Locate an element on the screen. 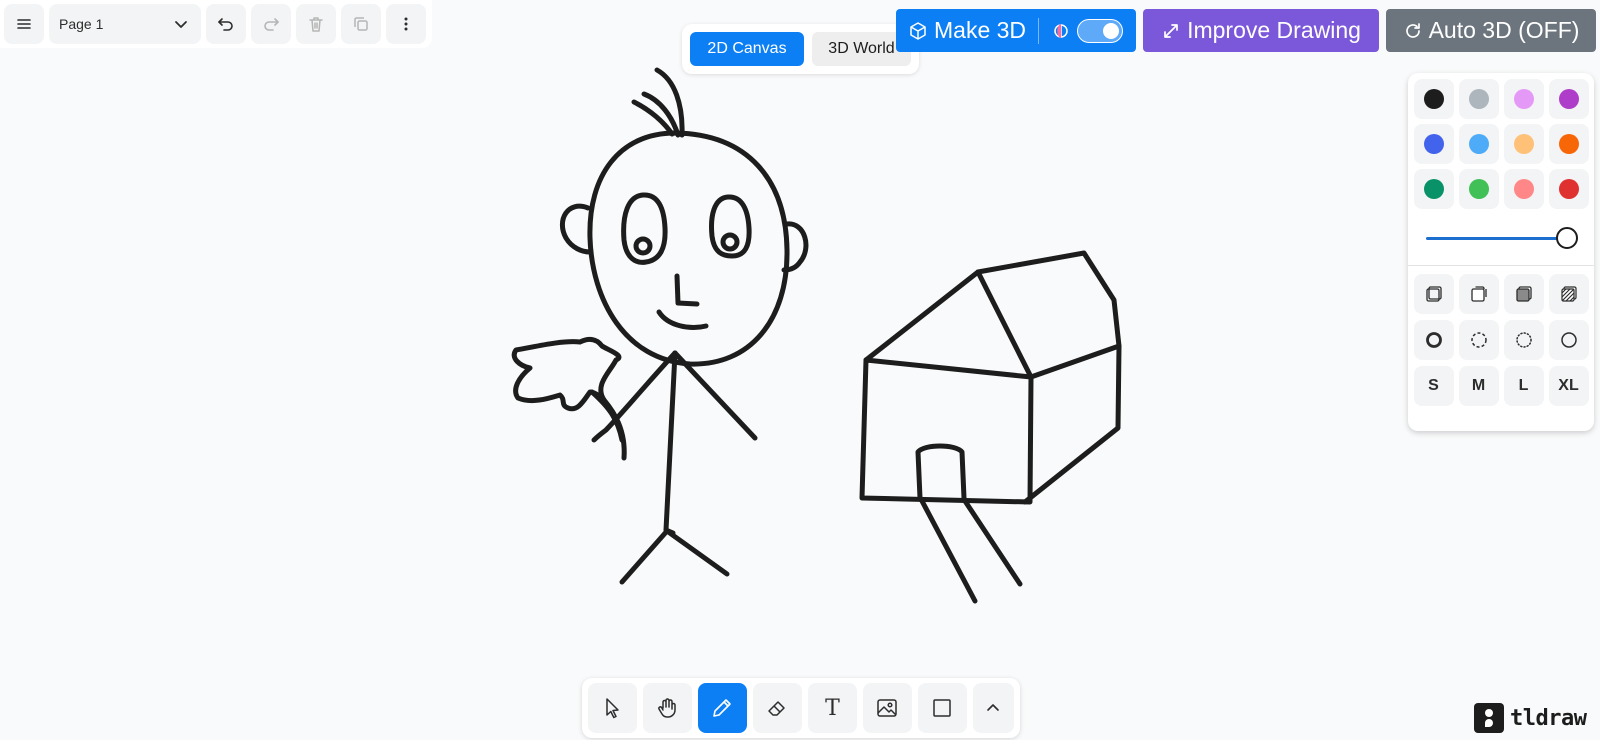  image-icon is located at coordinates (887, 708).